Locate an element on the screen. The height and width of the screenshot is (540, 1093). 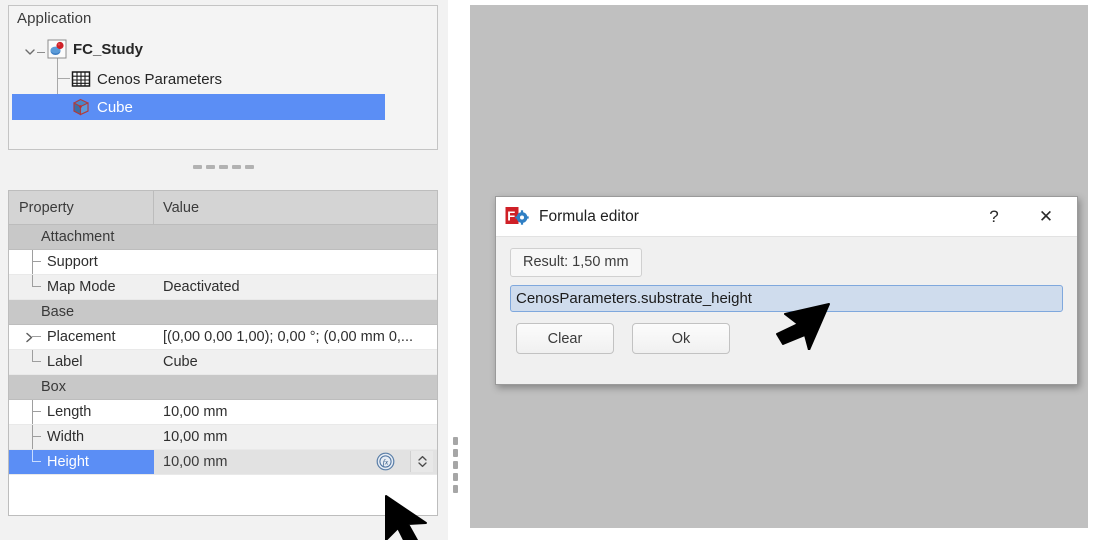
dialog-body: Result: 1,50 mm Clear Ok is located at coordinates (786, 295).